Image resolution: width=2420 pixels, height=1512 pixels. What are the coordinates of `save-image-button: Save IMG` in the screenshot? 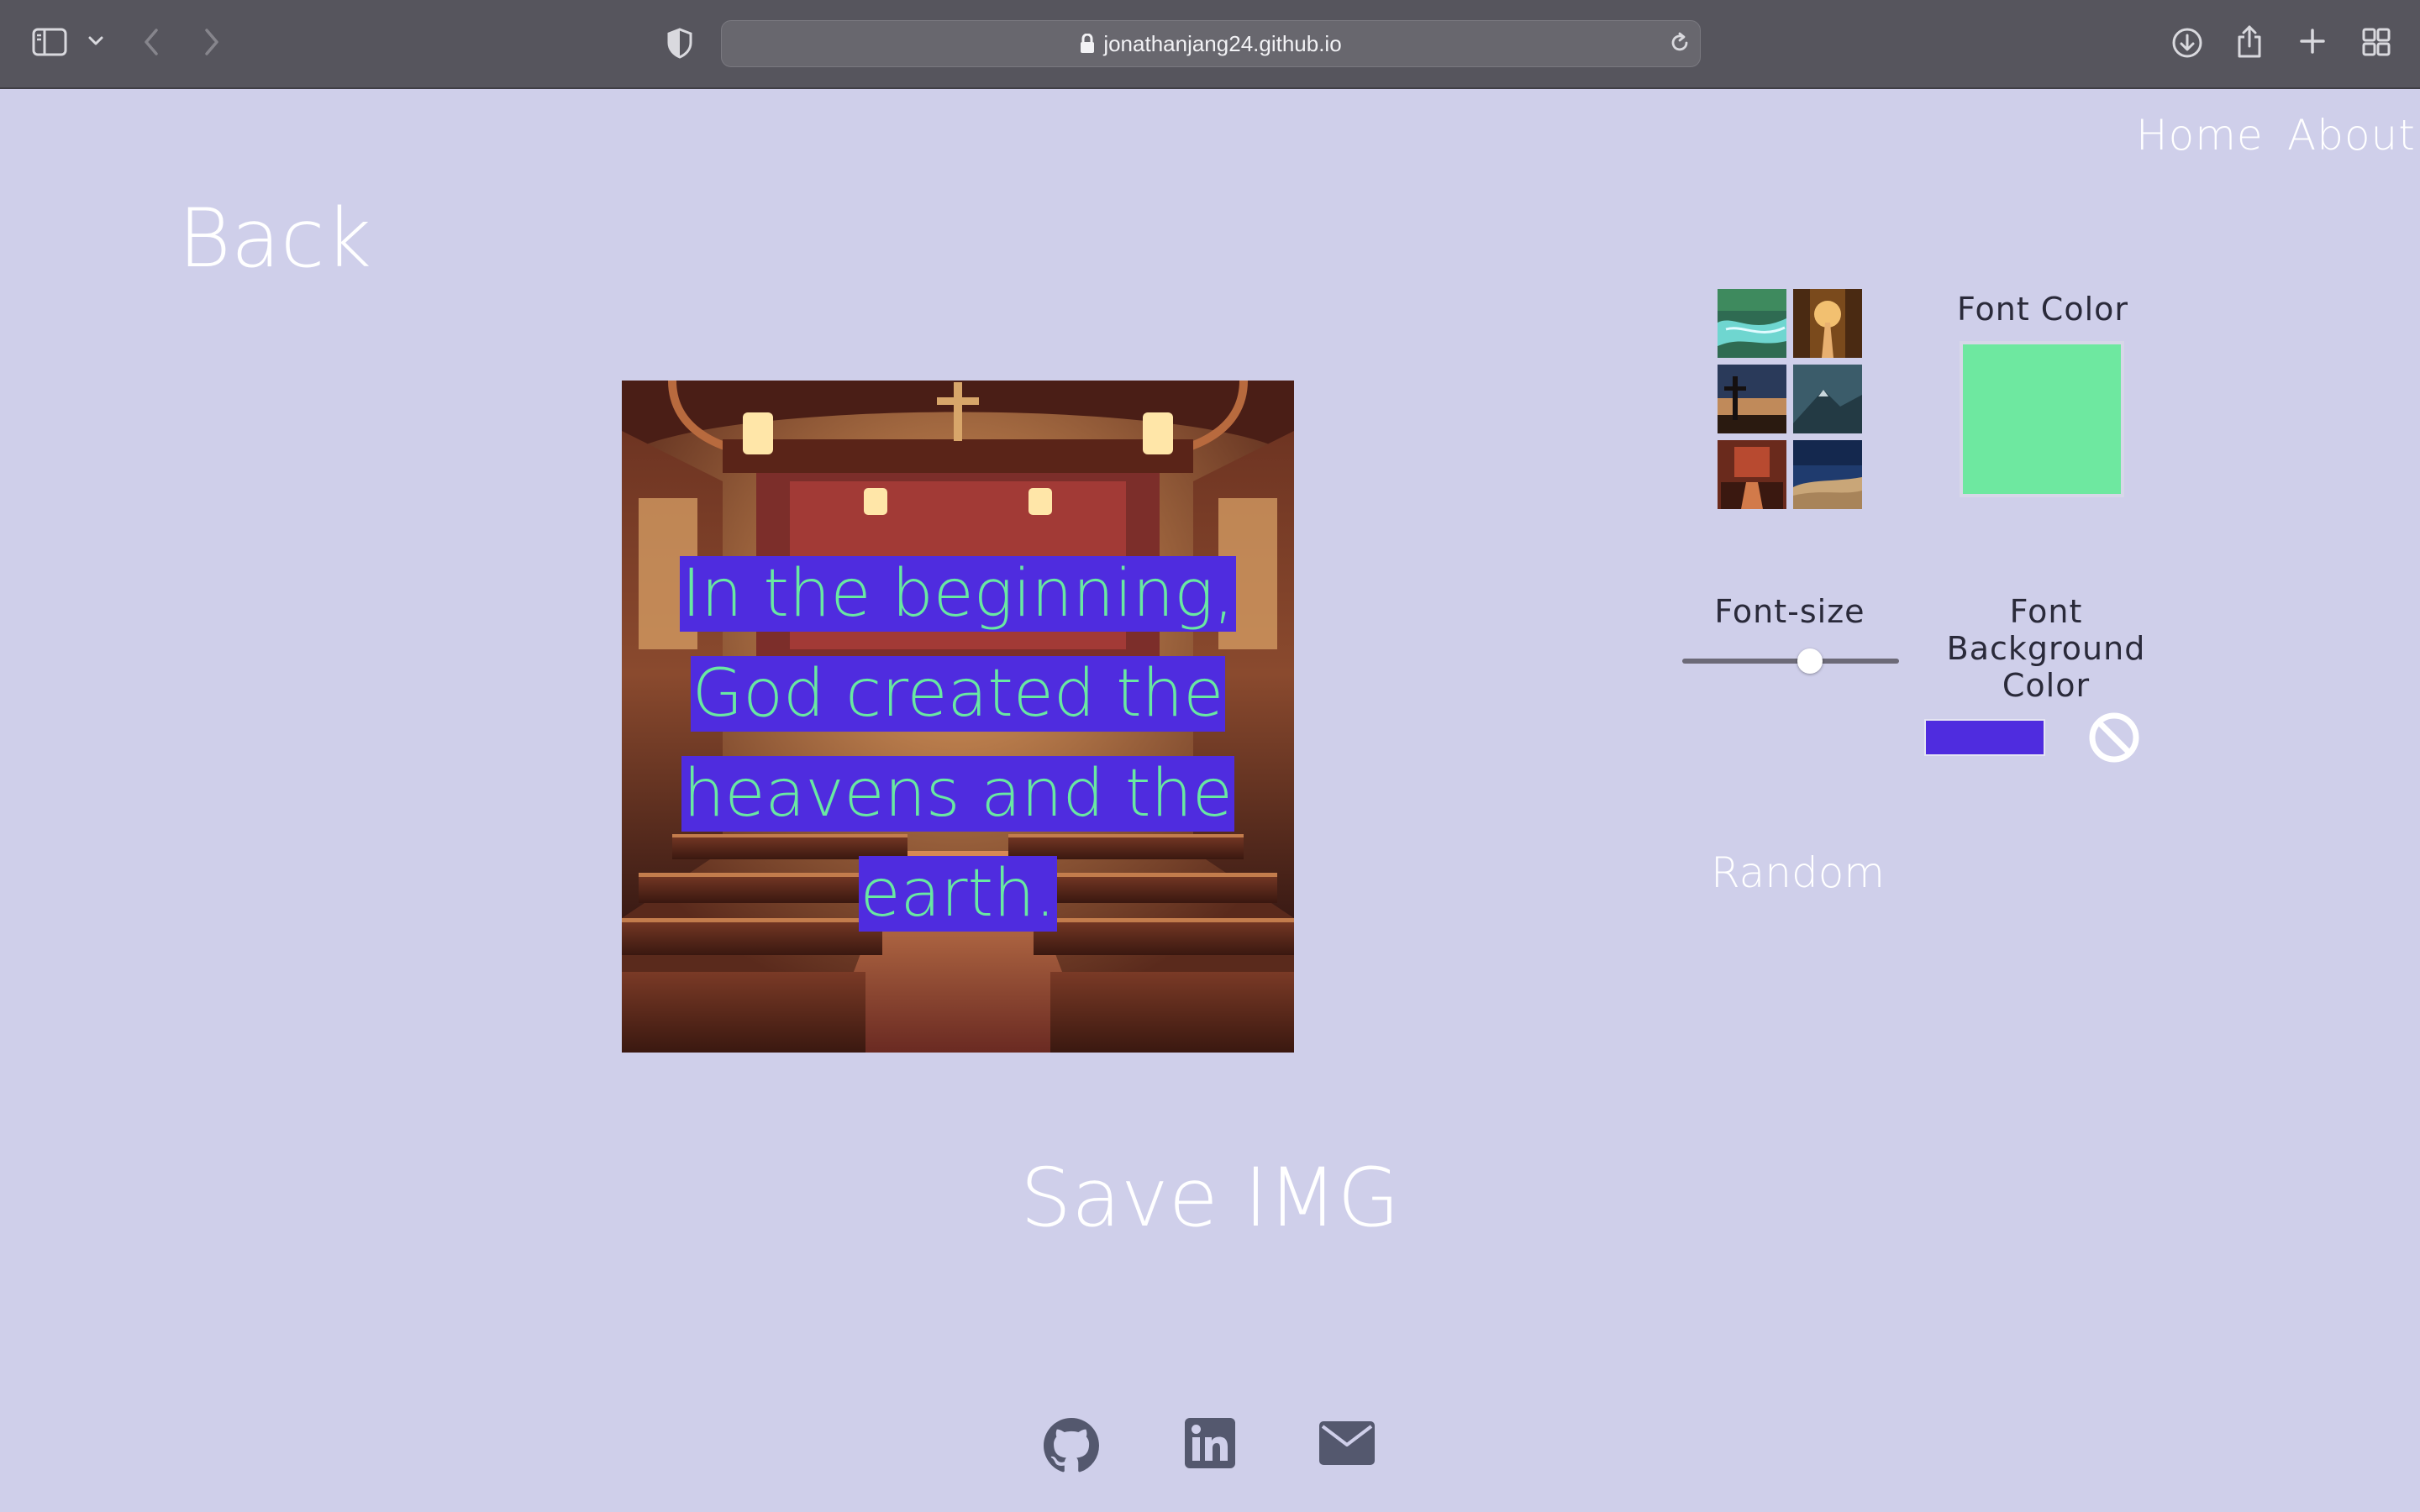 It's located at (1210, 1198).